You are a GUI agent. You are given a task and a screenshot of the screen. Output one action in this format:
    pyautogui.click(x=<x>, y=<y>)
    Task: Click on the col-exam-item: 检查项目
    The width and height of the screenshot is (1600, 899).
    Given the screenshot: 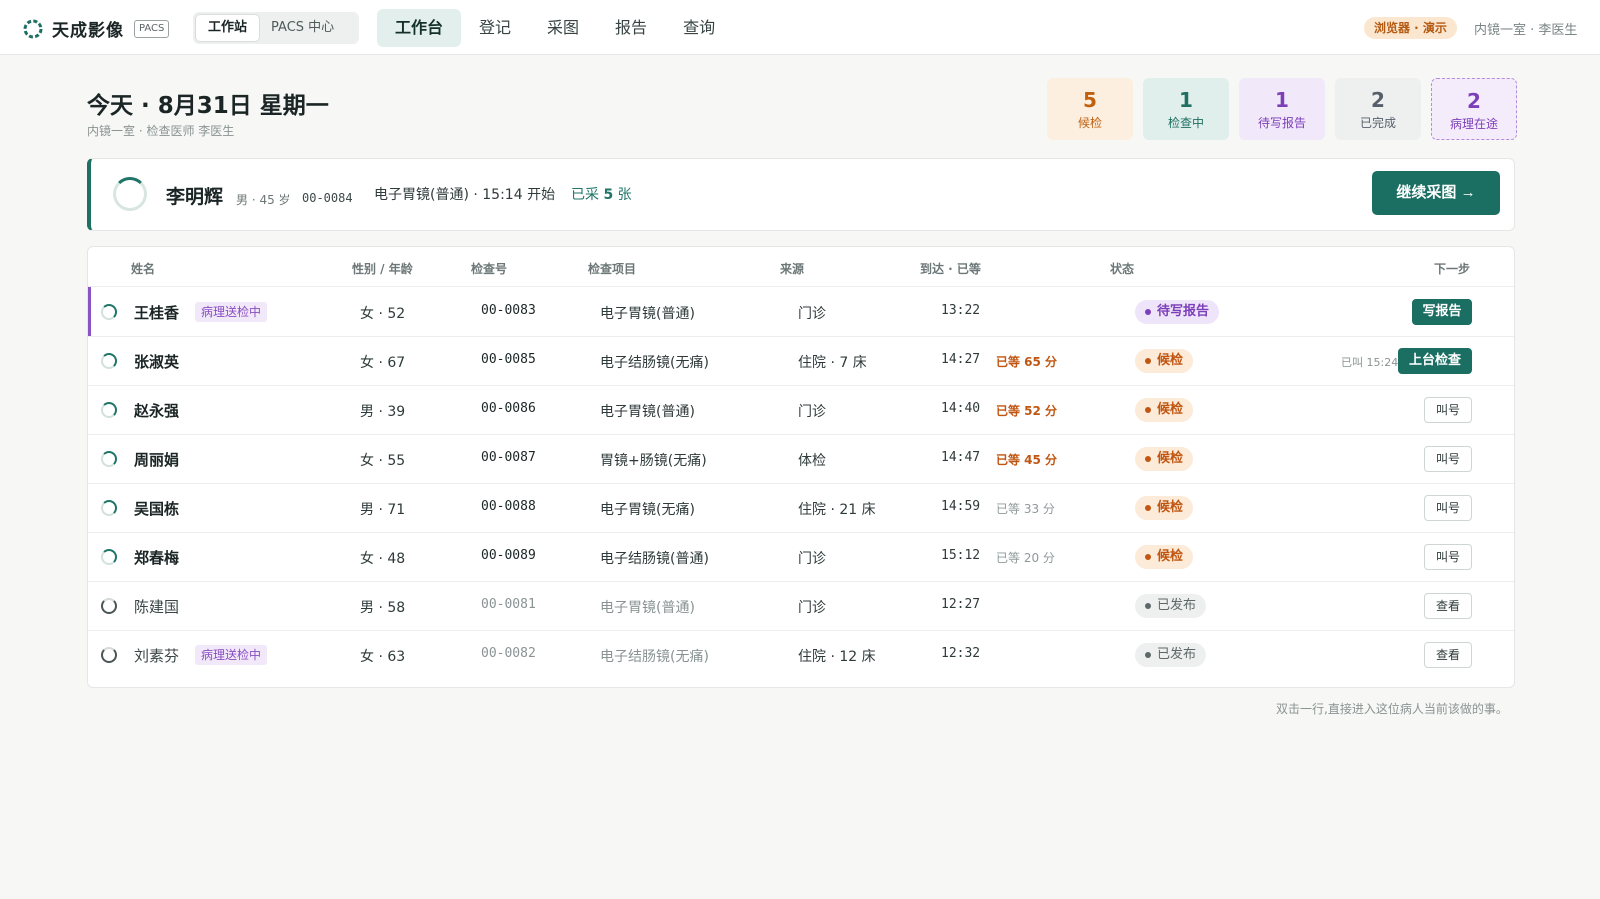 What is the action you would take?
    pyautogui.click(x=612, y=268)
    